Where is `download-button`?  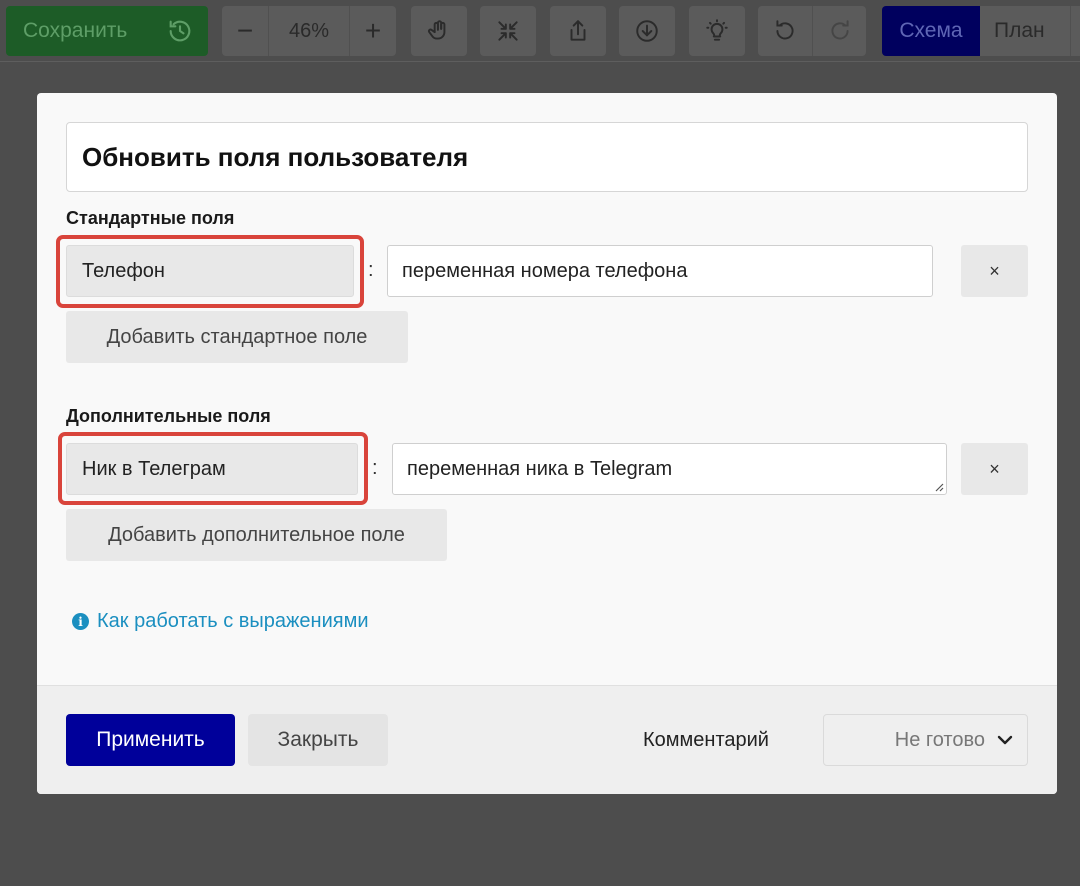 download-button is located at coordinates (647, 31).